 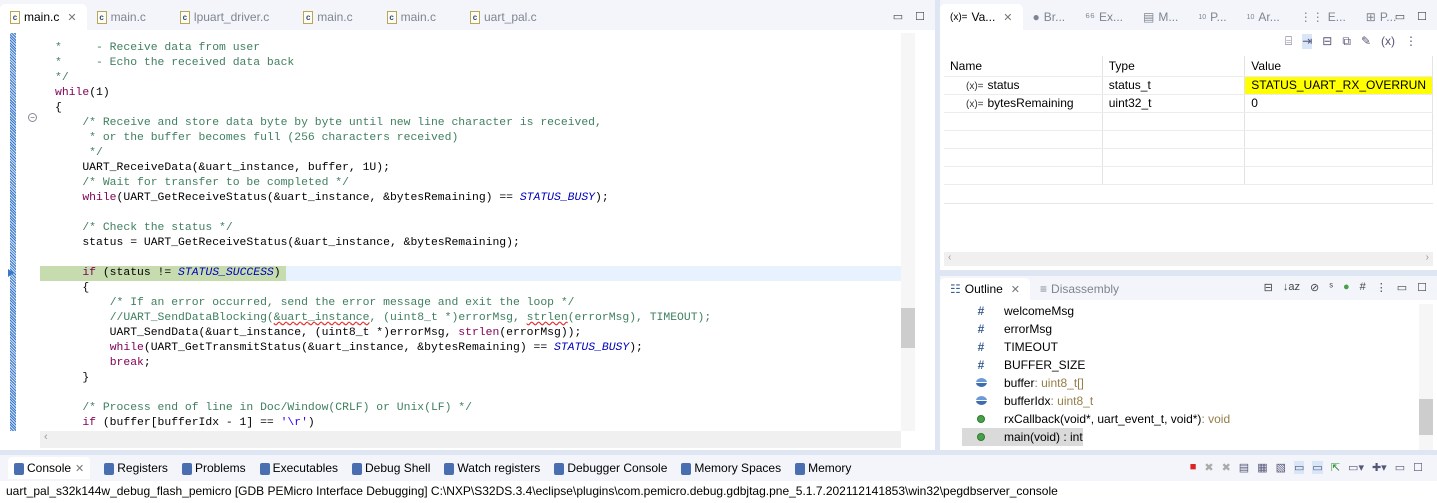 What do you see at coordinates (1317, 467) in the screenshot?
I see `show-on-stderr-icon: ▭` at bounding box center [1317, 467].